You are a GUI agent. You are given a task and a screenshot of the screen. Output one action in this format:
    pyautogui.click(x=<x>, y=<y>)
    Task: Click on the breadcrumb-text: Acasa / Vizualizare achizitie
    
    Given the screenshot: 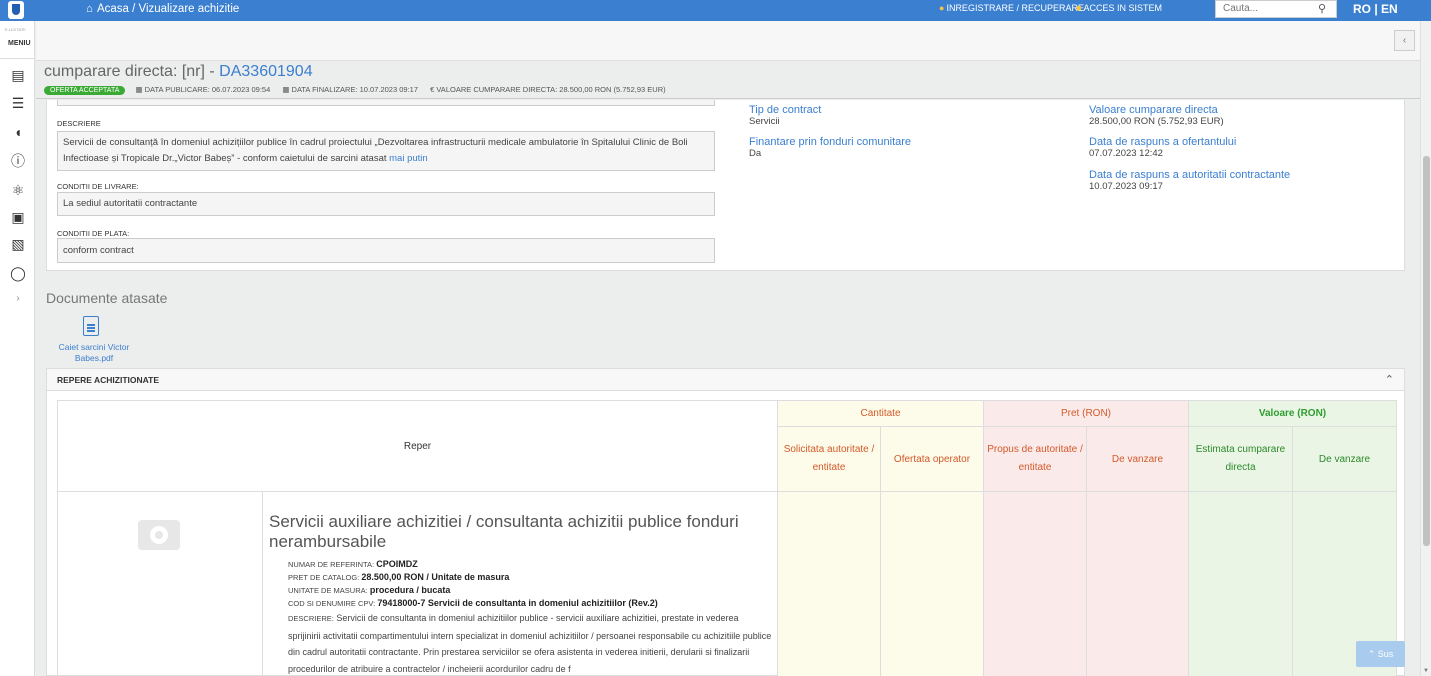 What is the action you would take?
    pyautogui.click(x=168, y=9)
    